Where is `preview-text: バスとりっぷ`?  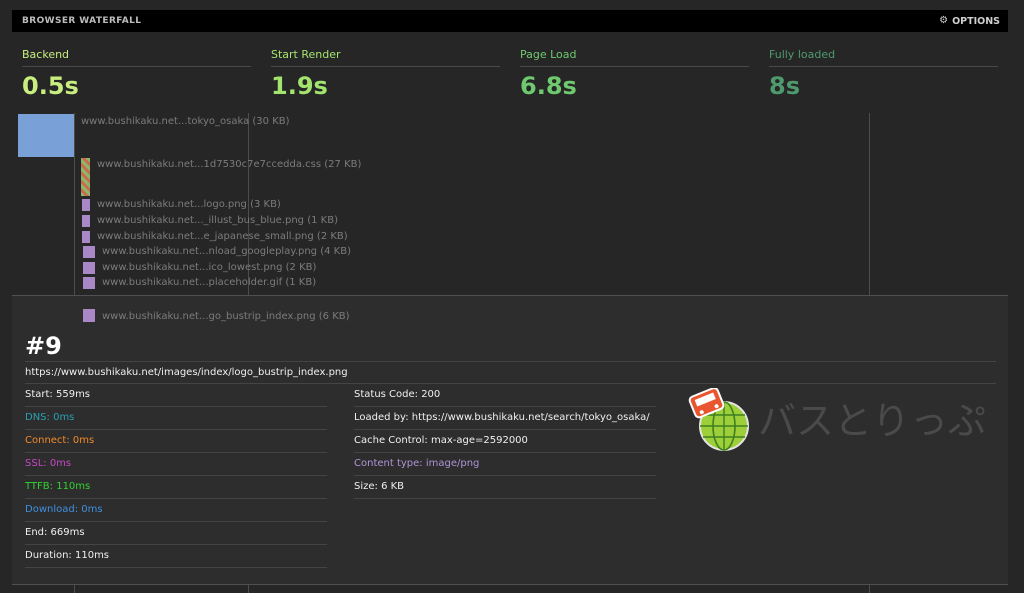 preview-text: バスとりっぷ is located at coordinates (872, 421).